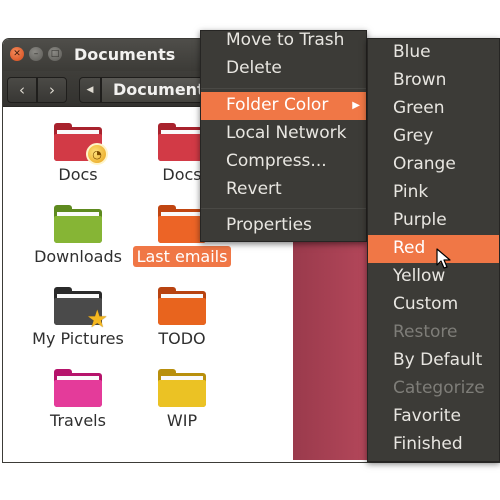  I want to click on emblem-option-by-default: By Default, so click(433, 361).